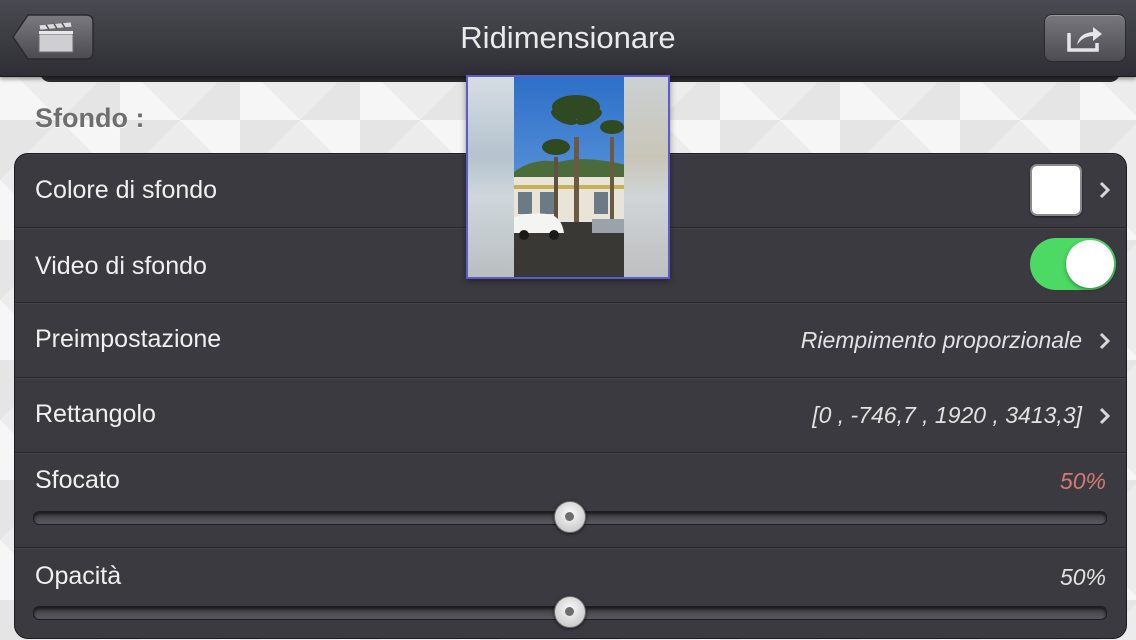  I want to click on toggle-knob, so click(1090, 264).